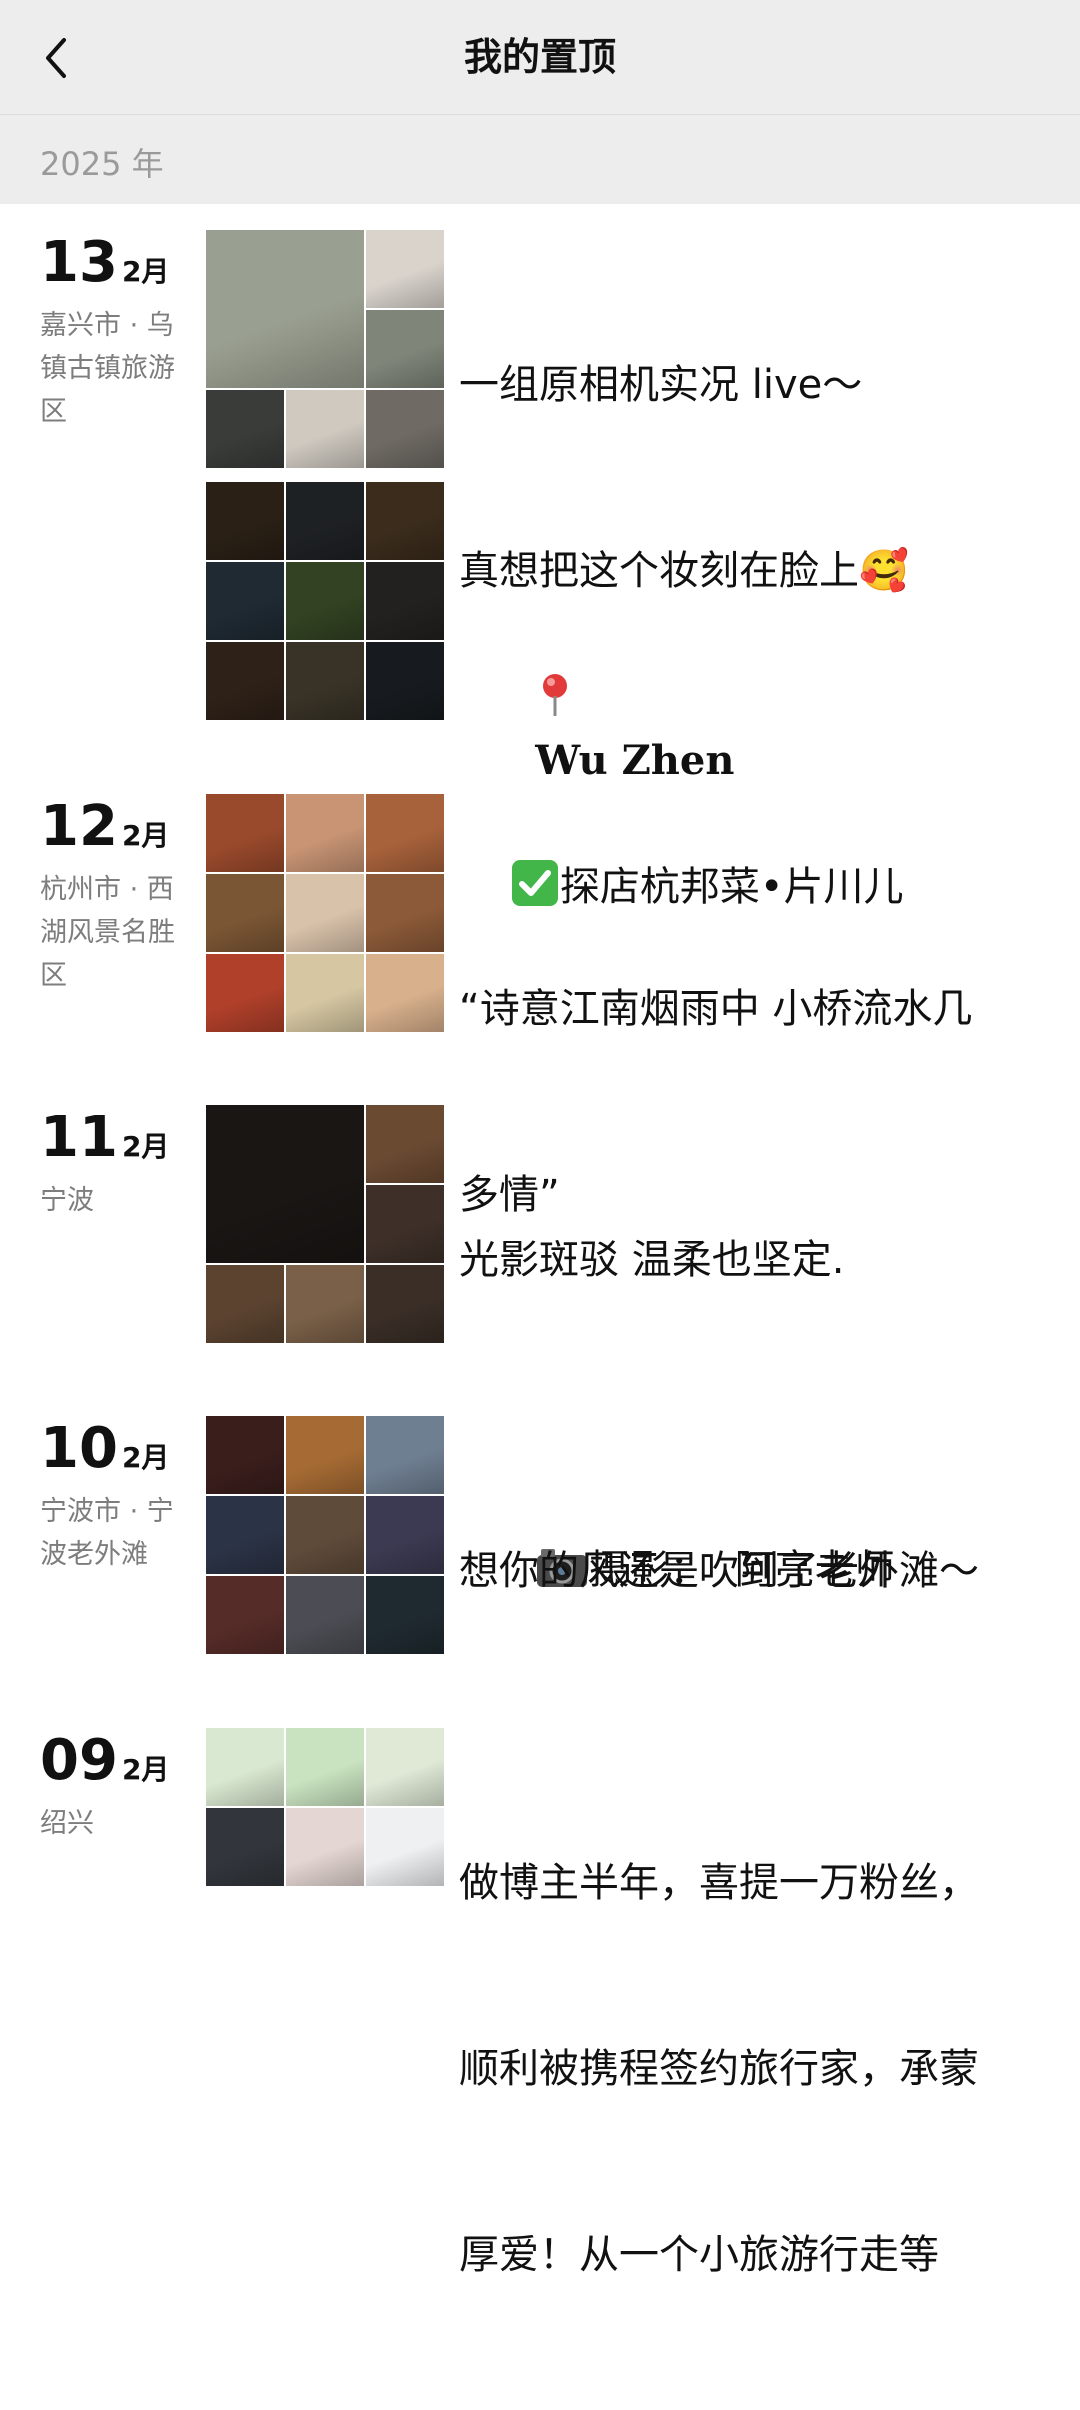 The image size is (1080, 2410). I want to click on caption-line: 做博主半年，喜提一万粉丝，, so click(719, 1883).